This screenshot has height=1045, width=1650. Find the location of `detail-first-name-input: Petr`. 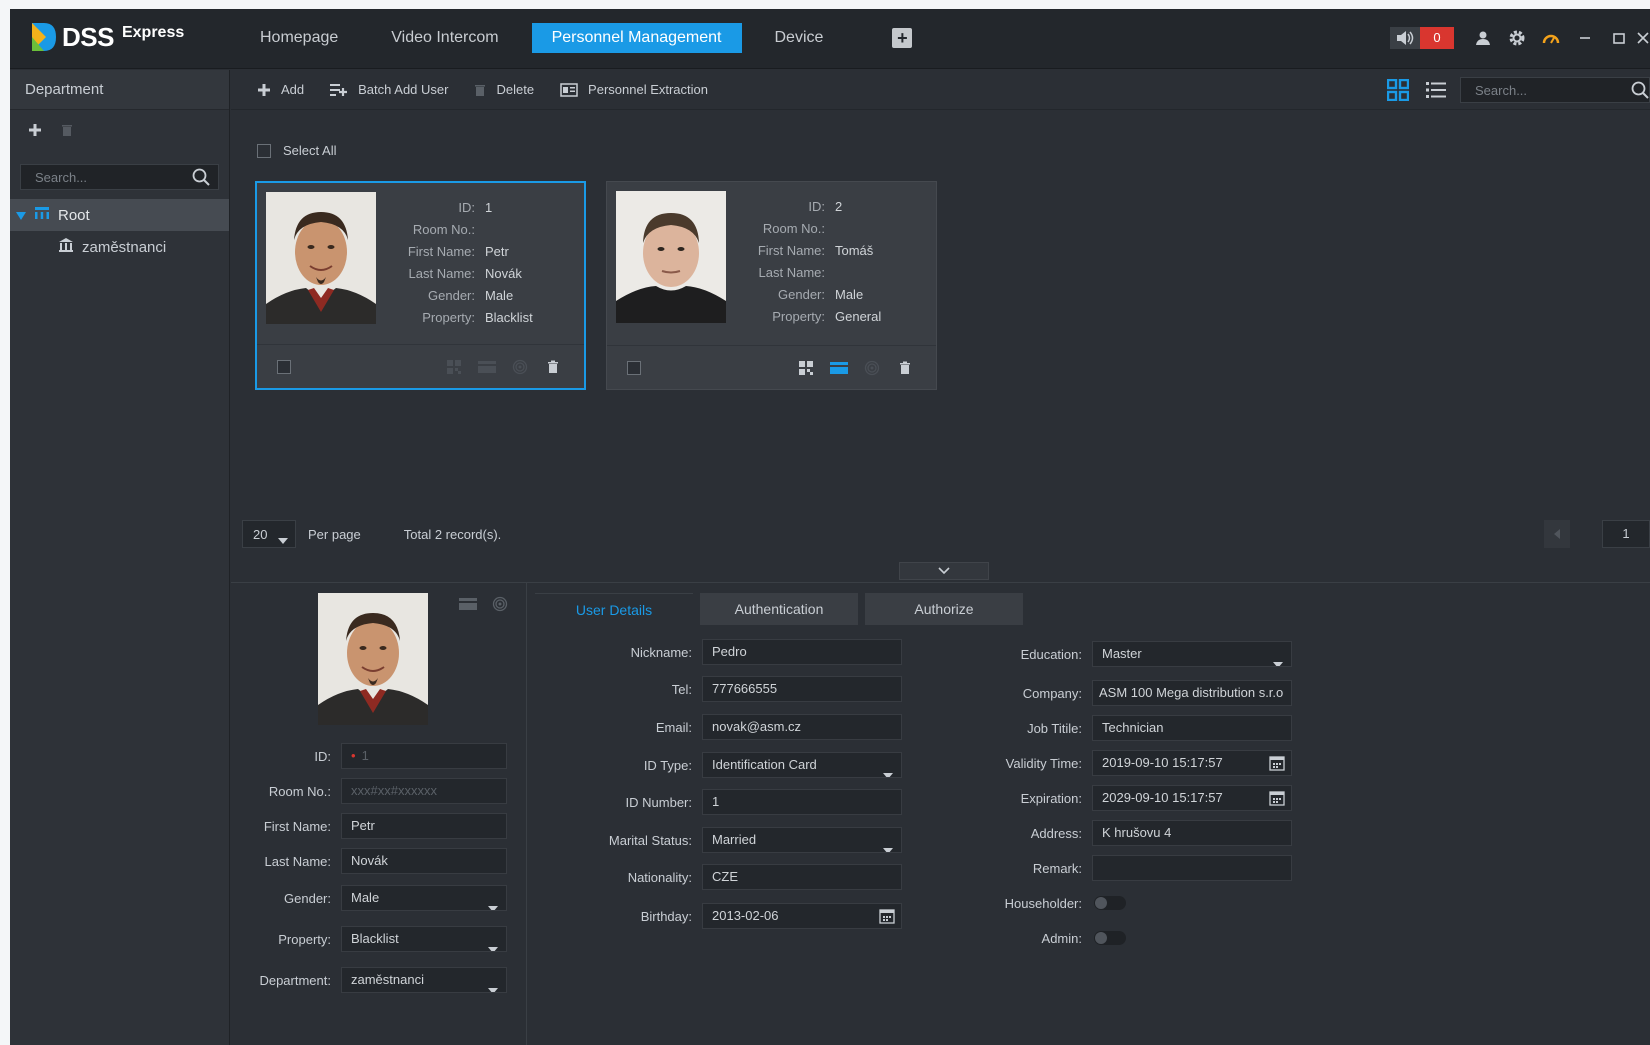

detail-first-name-input: Petr is located at coordinates (424, 826).